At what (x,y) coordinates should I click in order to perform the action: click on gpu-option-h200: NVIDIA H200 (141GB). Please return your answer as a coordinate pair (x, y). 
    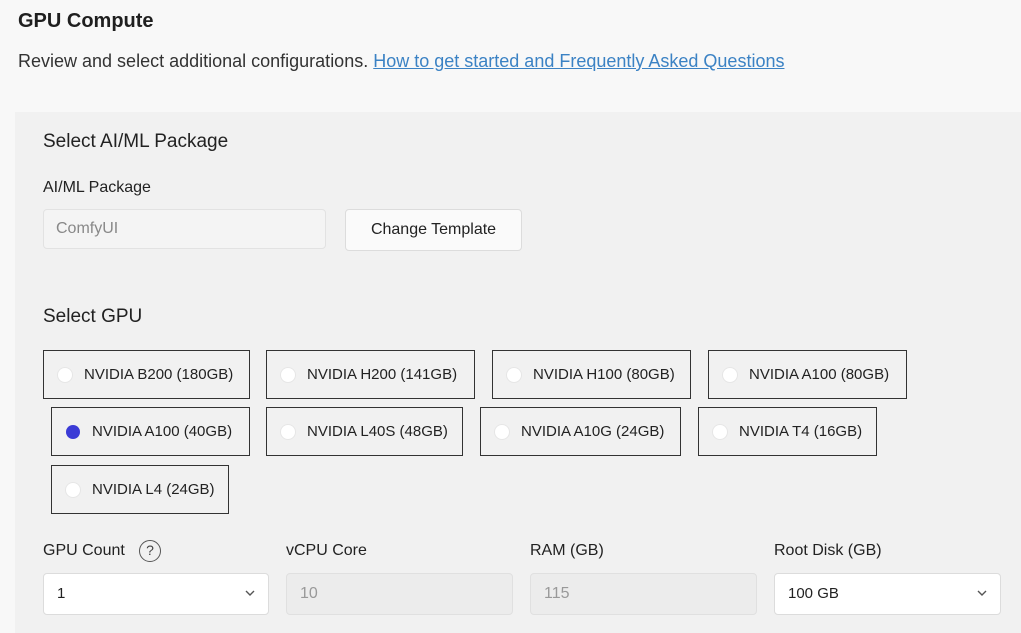
    Looking at the image, I should click on (370, 374).